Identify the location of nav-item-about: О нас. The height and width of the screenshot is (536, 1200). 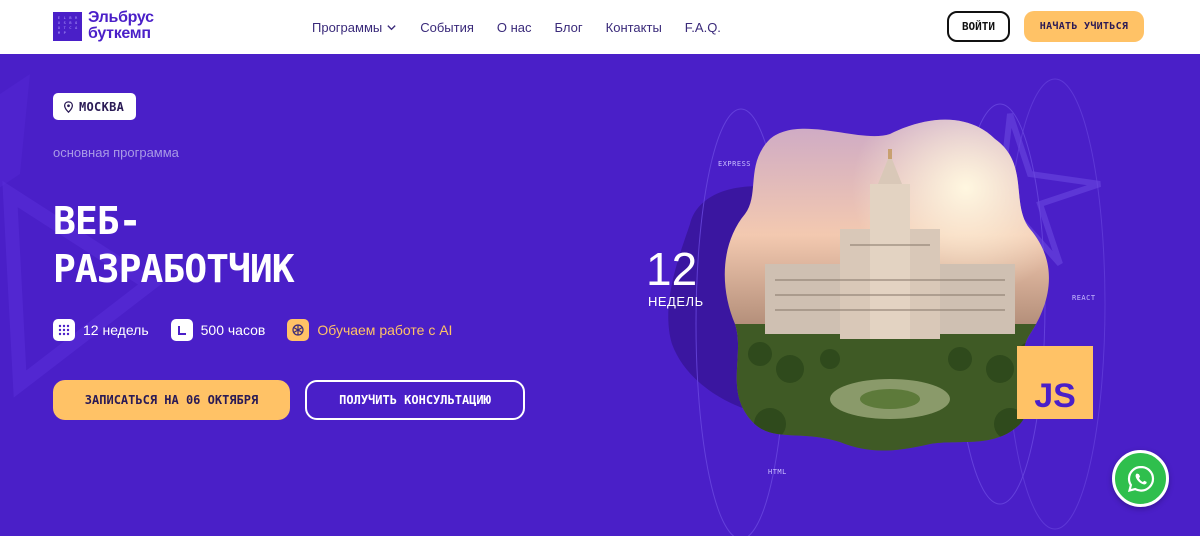
(514, 27).